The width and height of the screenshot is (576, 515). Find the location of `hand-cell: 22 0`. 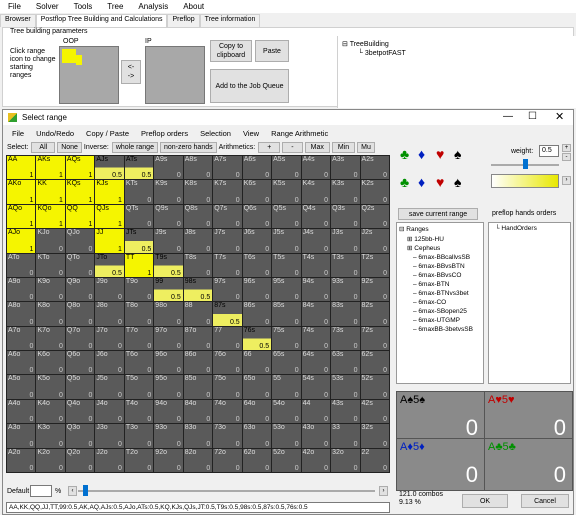

hand-cell: 22 0 is located at coordinates (374, 460).